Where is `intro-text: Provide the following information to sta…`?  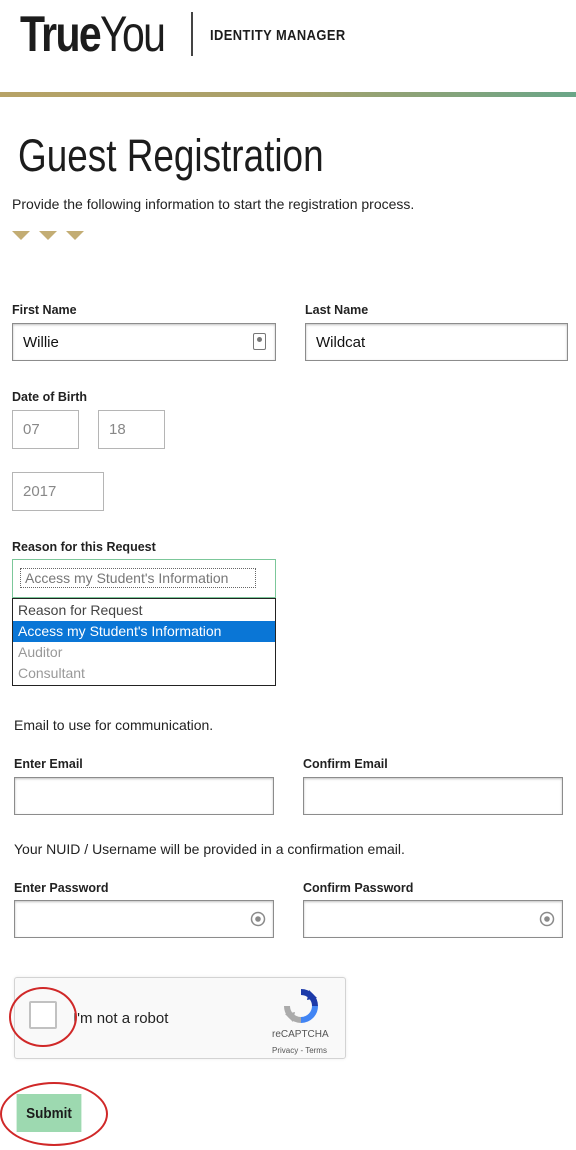 intro-text: Provide the following information to sta… is located at coordinates (213, 204).